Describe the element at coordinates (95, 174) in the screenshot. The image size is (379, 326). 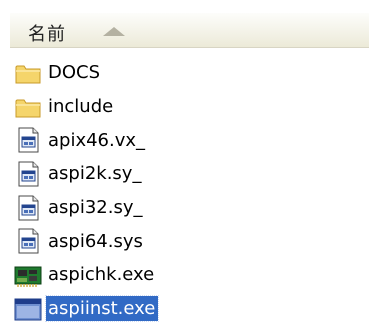
I see `file-item-label: aspi2k.sy_` at that location.